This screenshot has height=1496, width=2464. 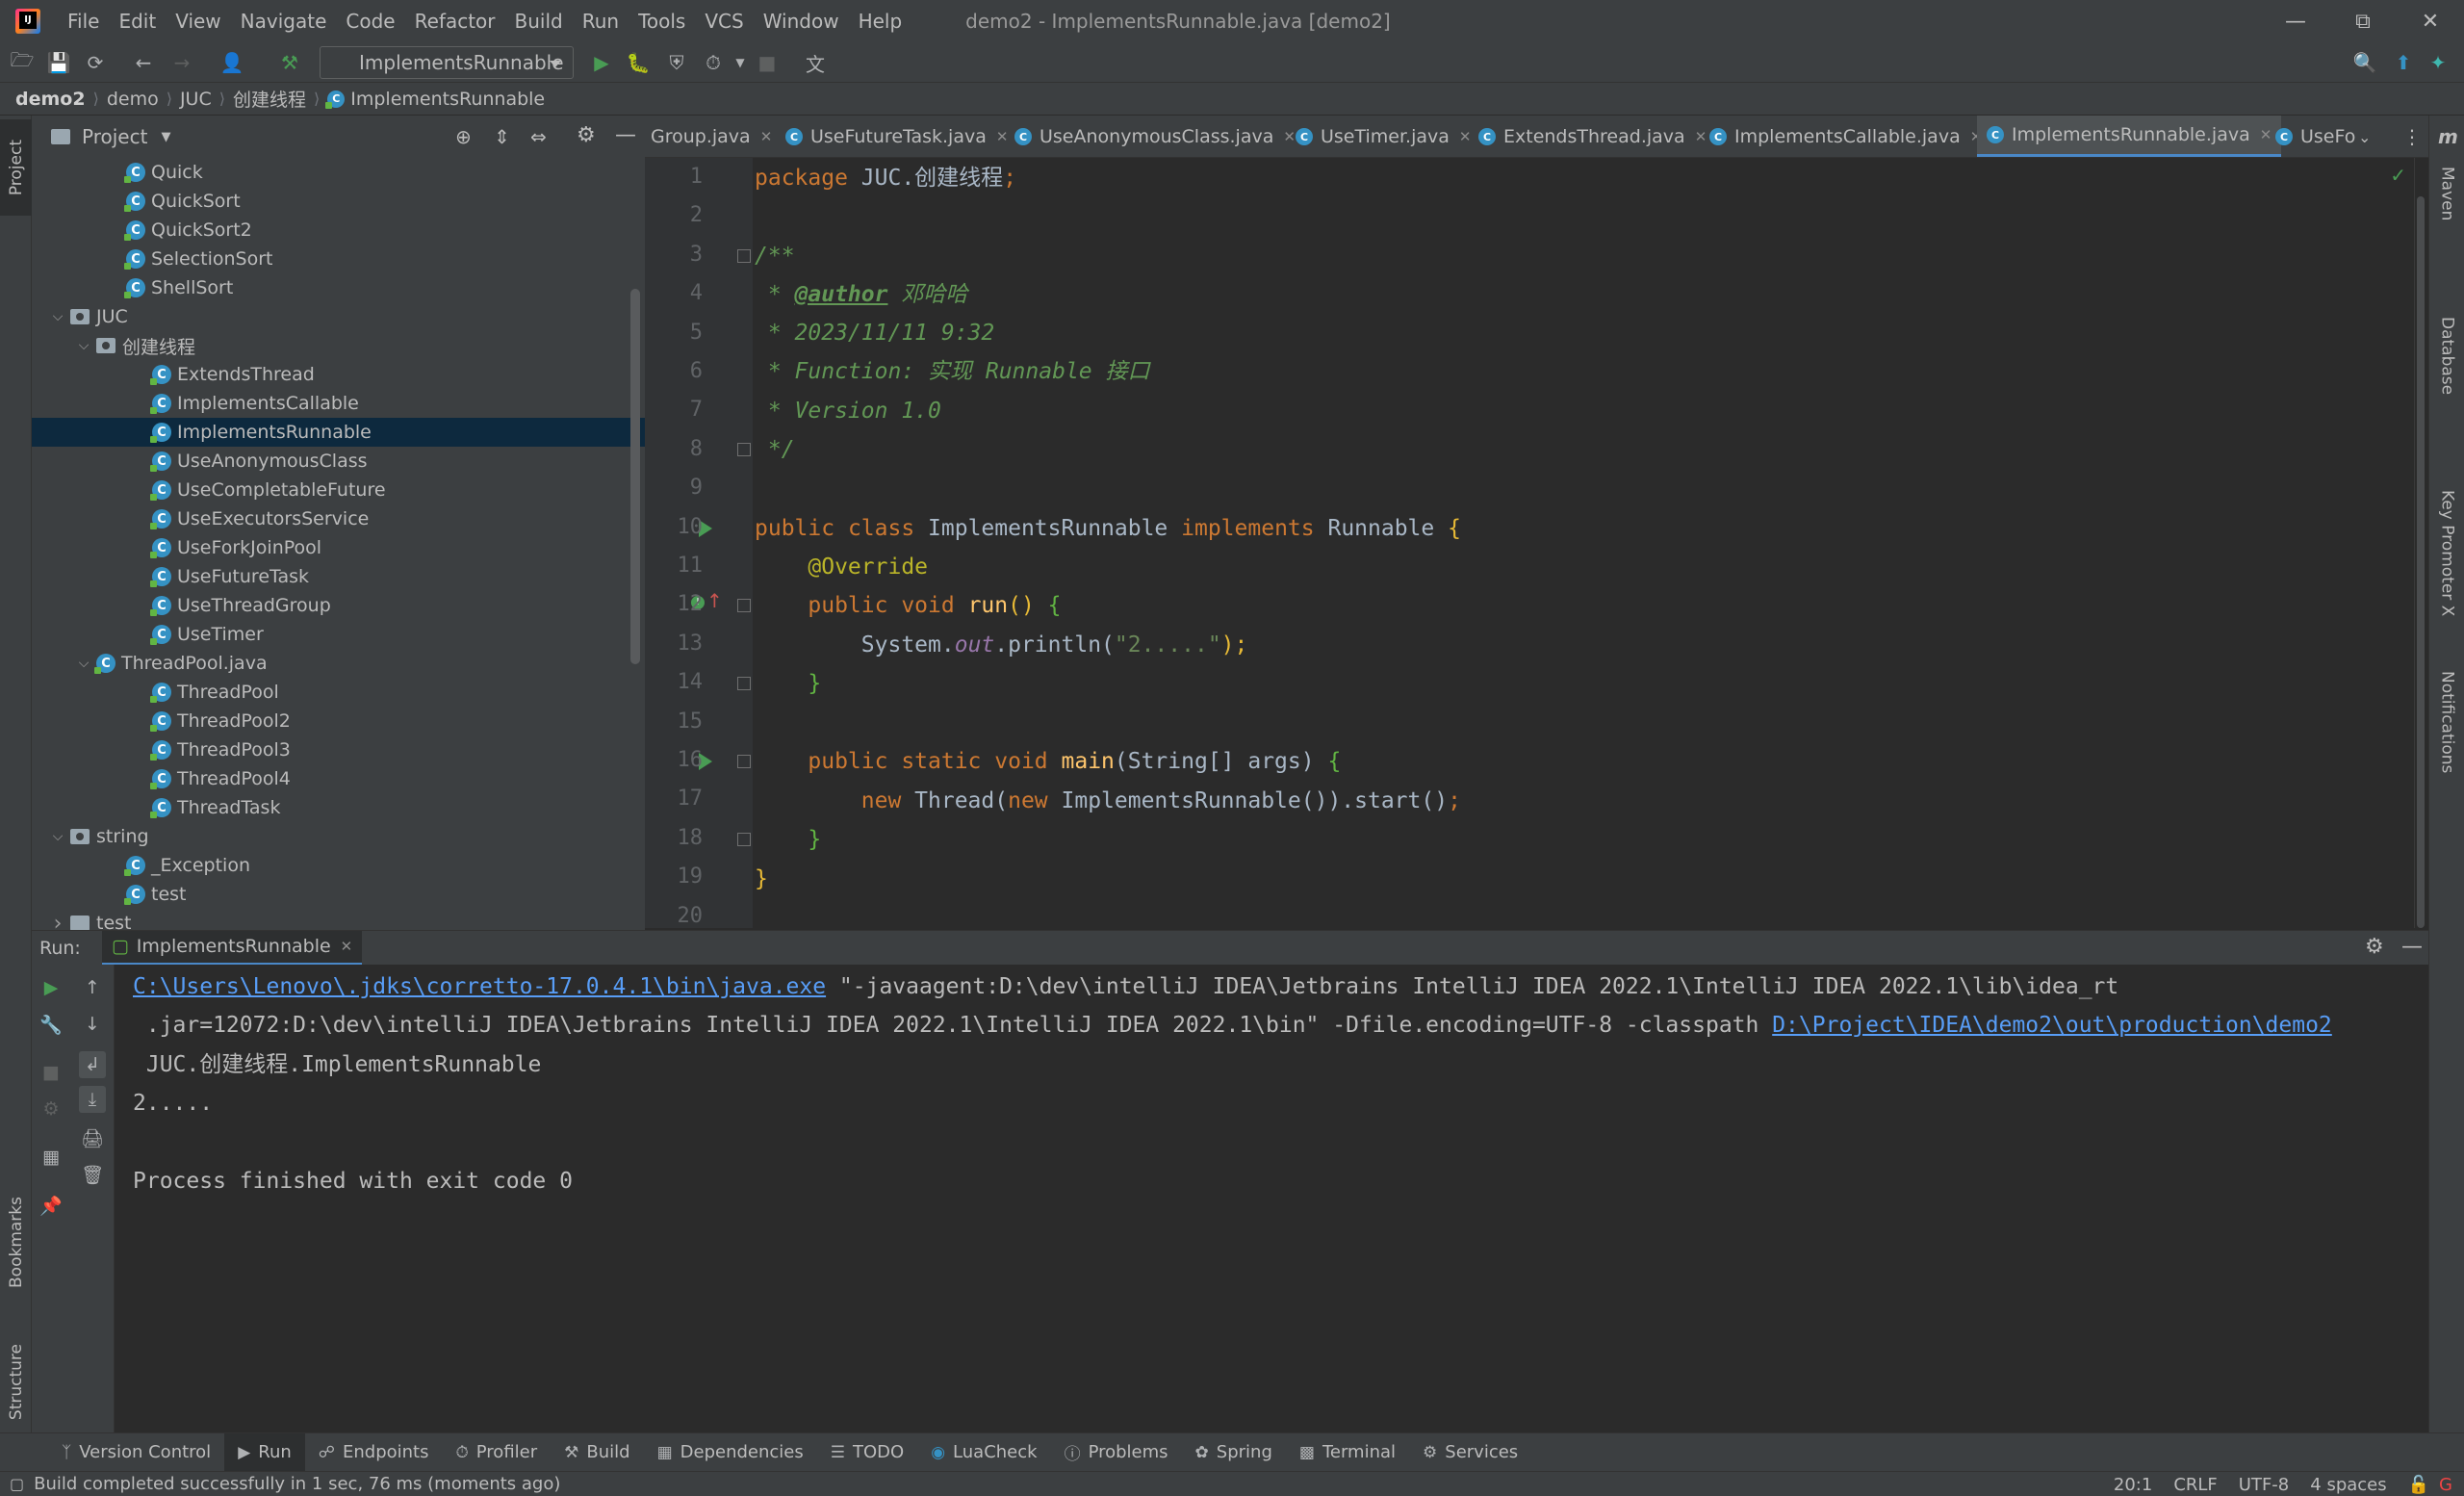 I want to click on tab-implementsrunnable-java: C ImplementsRunnable.java ✕, so click(x=2129, y=137).